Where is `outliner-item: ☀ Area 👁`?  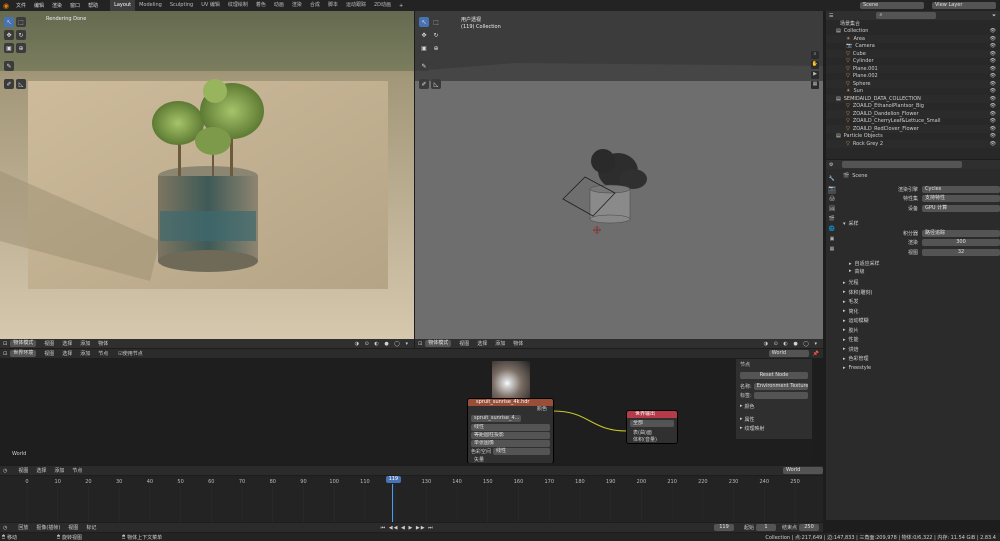 outliner-item: ☀ Area 👁 is located at coordinates (913, 39).